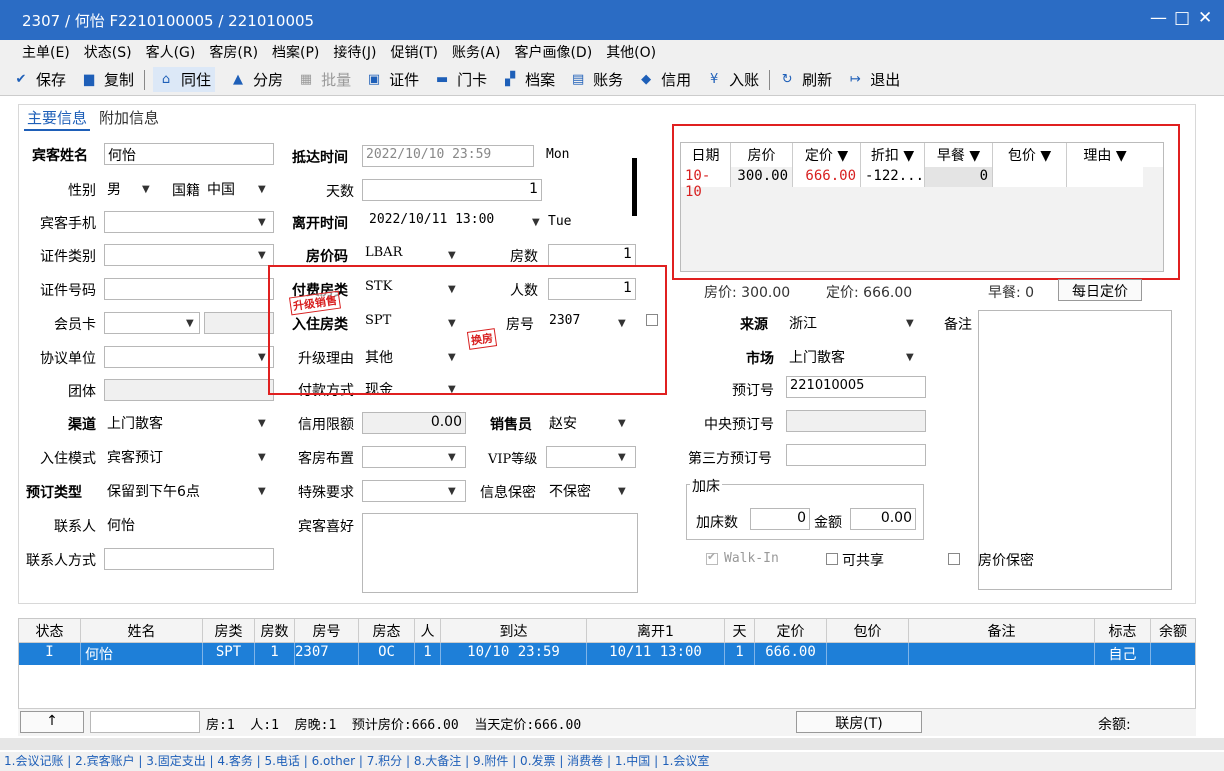  Describe the element at coordinates (954, 559) in the screenshot. I see `rate-secret-checkbox` at that location.